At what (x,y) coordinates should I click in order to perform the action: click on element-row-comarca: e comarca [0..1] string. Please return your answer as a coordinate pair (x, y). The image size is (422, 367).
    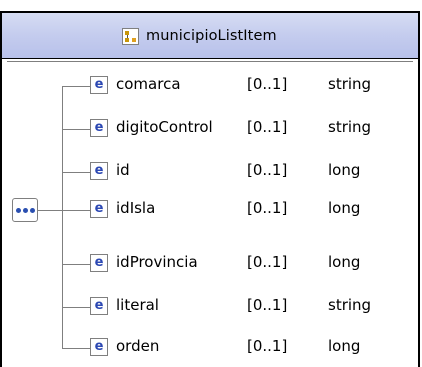
    Looking at the image, I should click on (234, 86).